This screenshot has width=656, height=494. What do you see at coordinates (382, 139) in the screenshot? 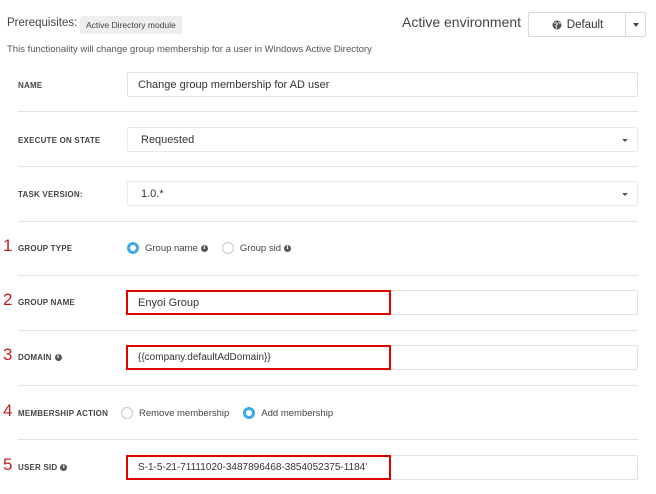
I see `execute-on-state-select: Requested` at bounding box center [382, 139].